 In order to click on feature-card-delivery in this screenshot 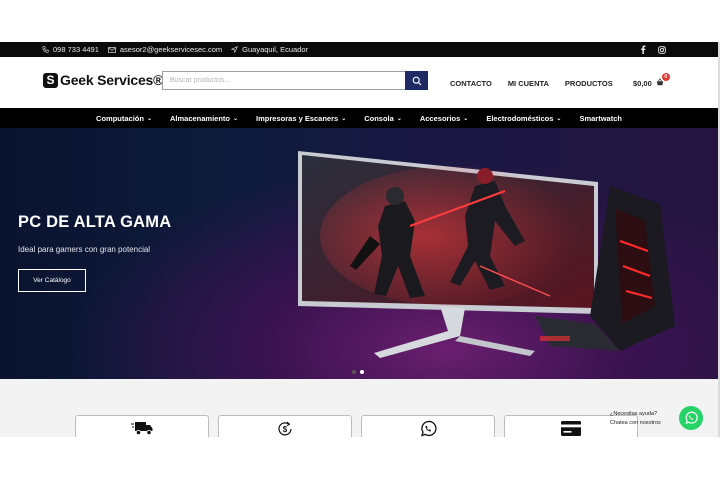, I will do `click(142, 426)`.